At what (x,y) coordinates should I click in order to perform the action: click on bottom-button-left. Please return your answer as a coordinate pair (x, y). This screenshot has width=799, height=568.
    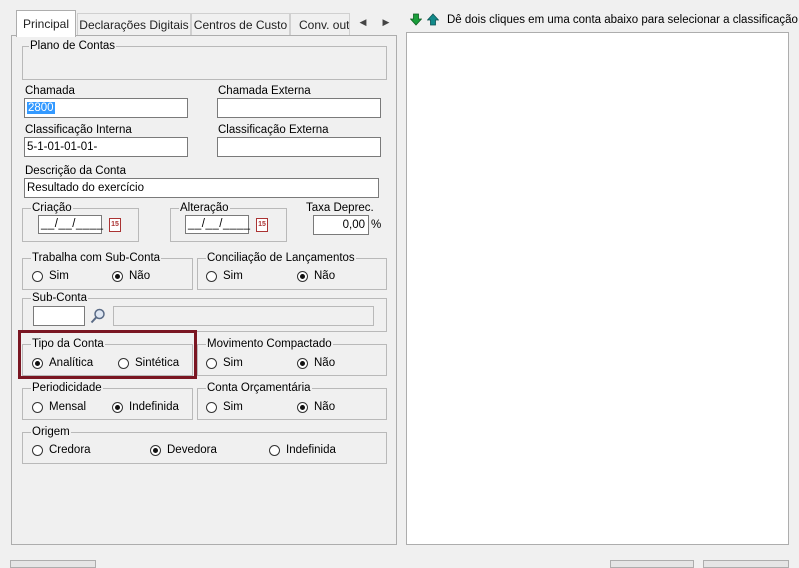
    Looking at the image, I should click on (53, 564).